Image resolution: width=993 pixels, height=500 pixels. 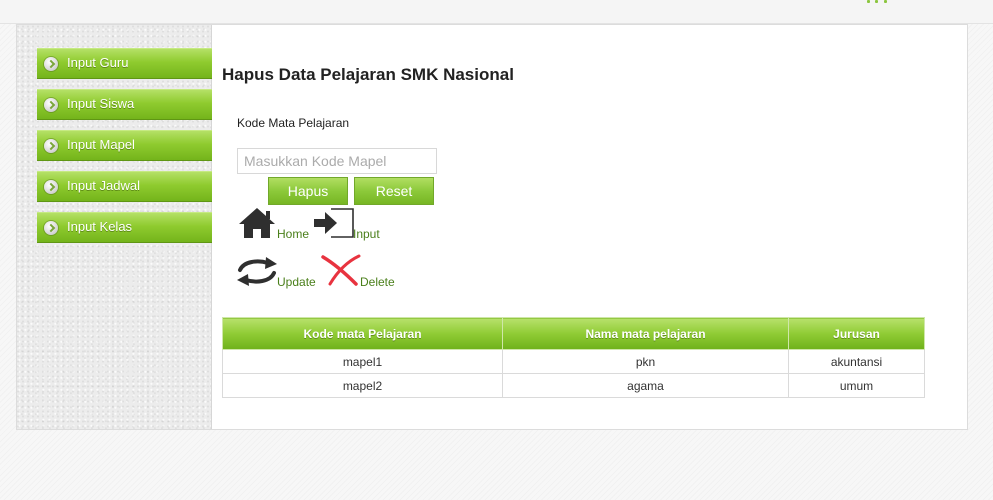 I want to click on sidebar-item-label: Input Guru, so click(x=98, y=62).